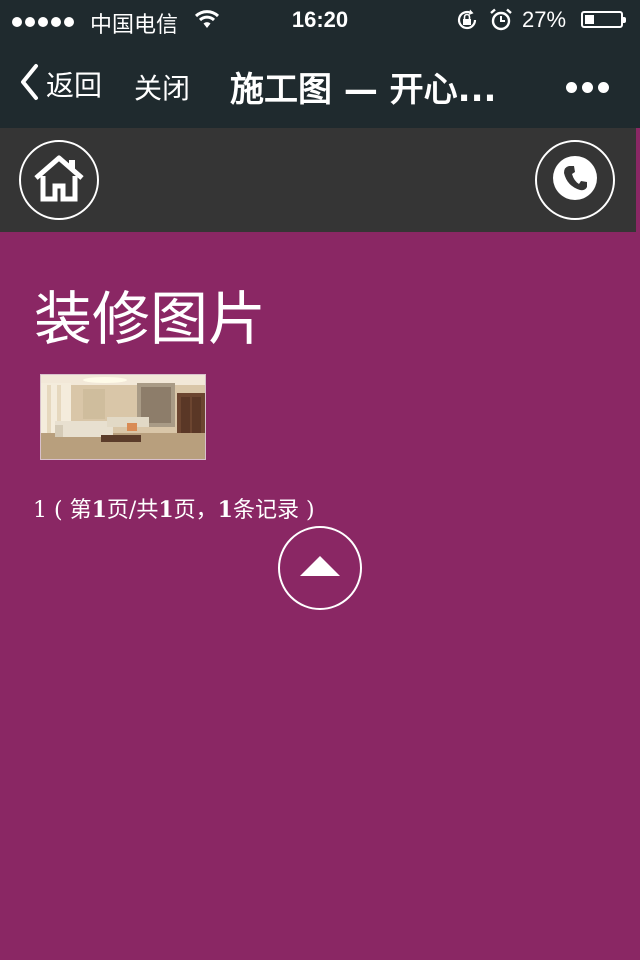 The width and height of the screenshot is (640, 960). Describe the element at coordinates (29, 84) in the screenshot. I see `chevron-left-icon` at that location.